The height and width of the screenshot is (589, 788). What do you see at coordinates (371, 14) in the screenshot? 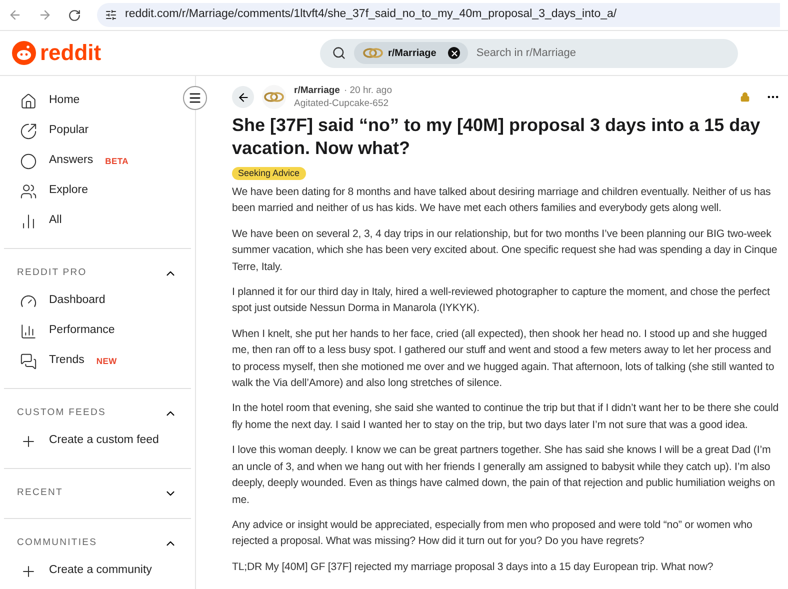
I see `url-text: reddit.com/r/Marriage/comments/1ltvft4/she_37f_said_no_to_my_40m_proposal_3_days_into_a/` at bounding box center [371, 14].